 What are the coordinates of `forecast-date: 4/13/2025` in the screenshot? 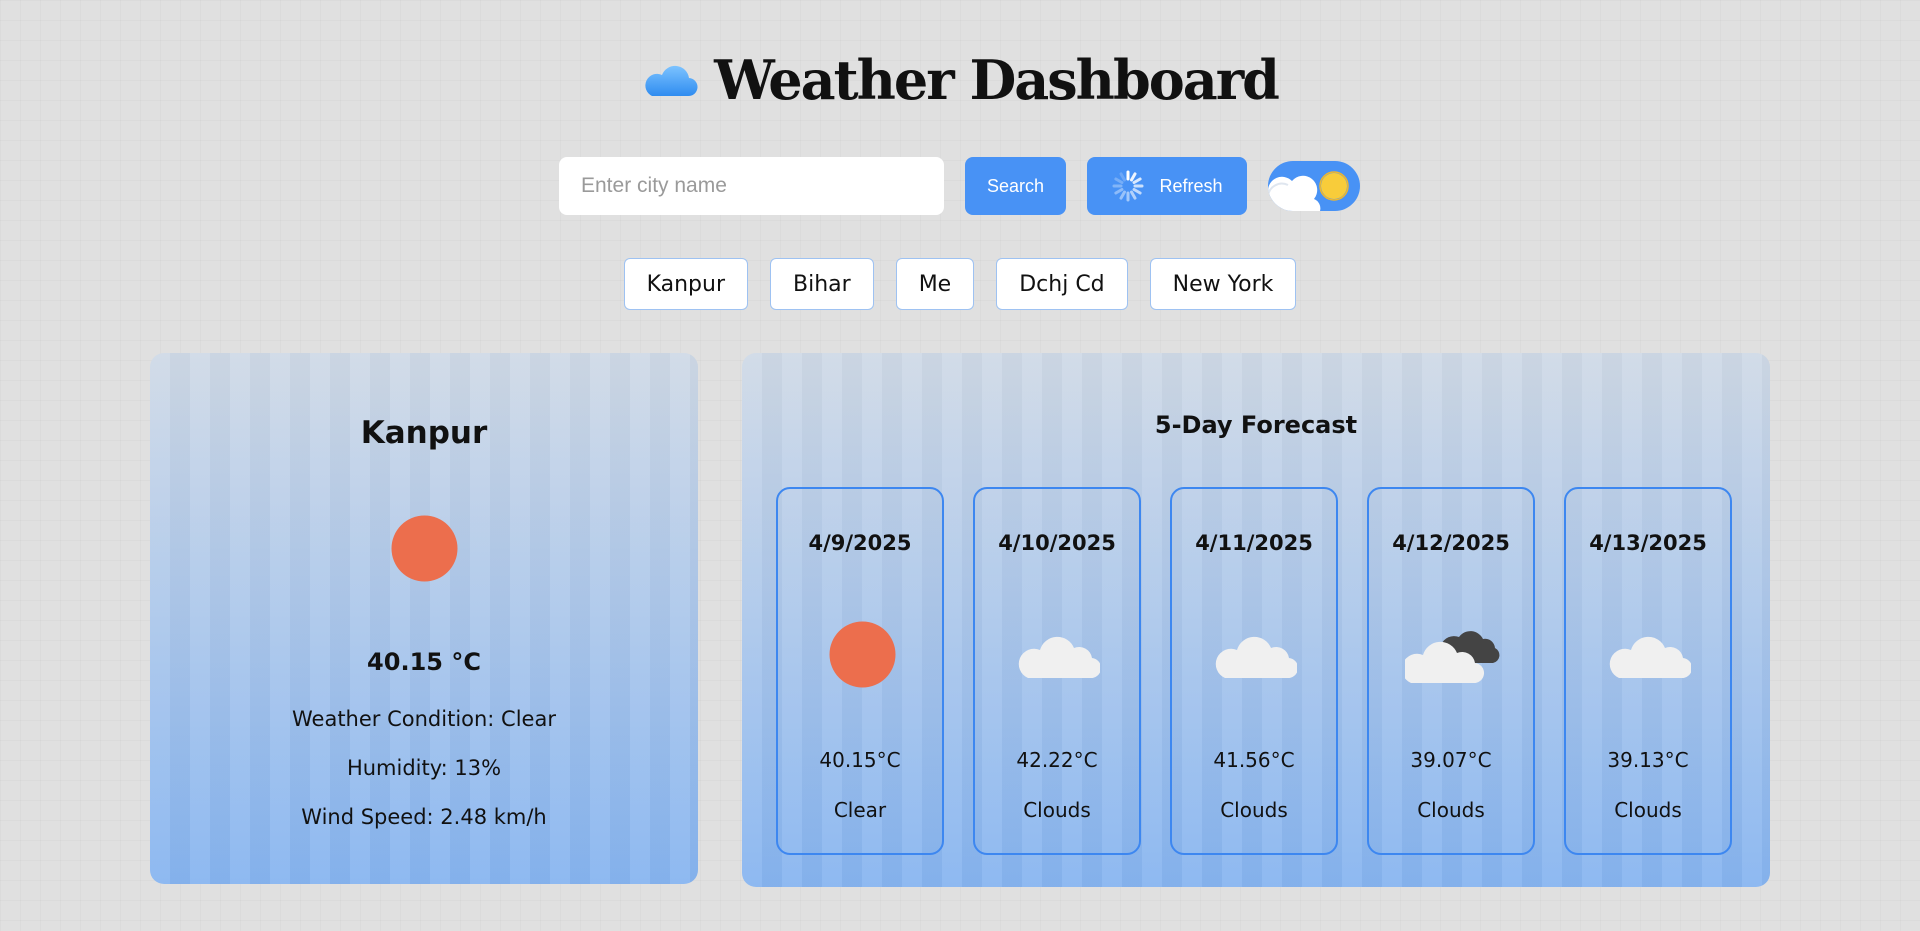 It's located at (1648, 543).